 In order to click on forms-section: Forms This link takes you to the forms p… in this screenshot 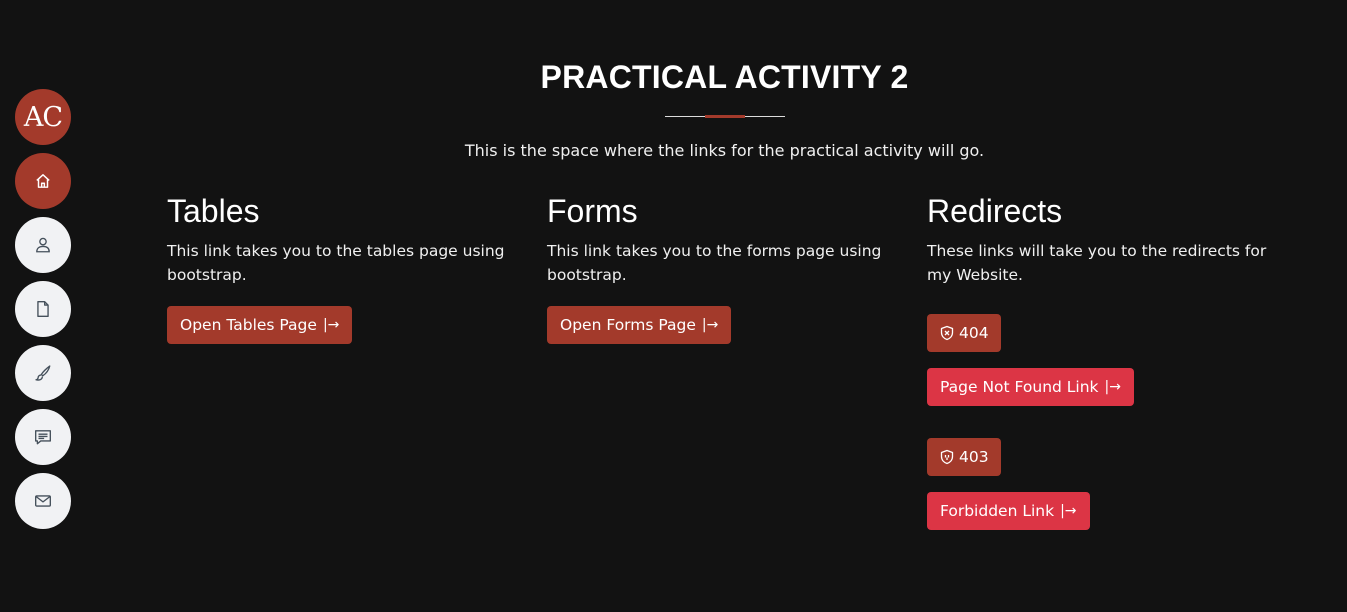, I will do `click(724, 268)`.